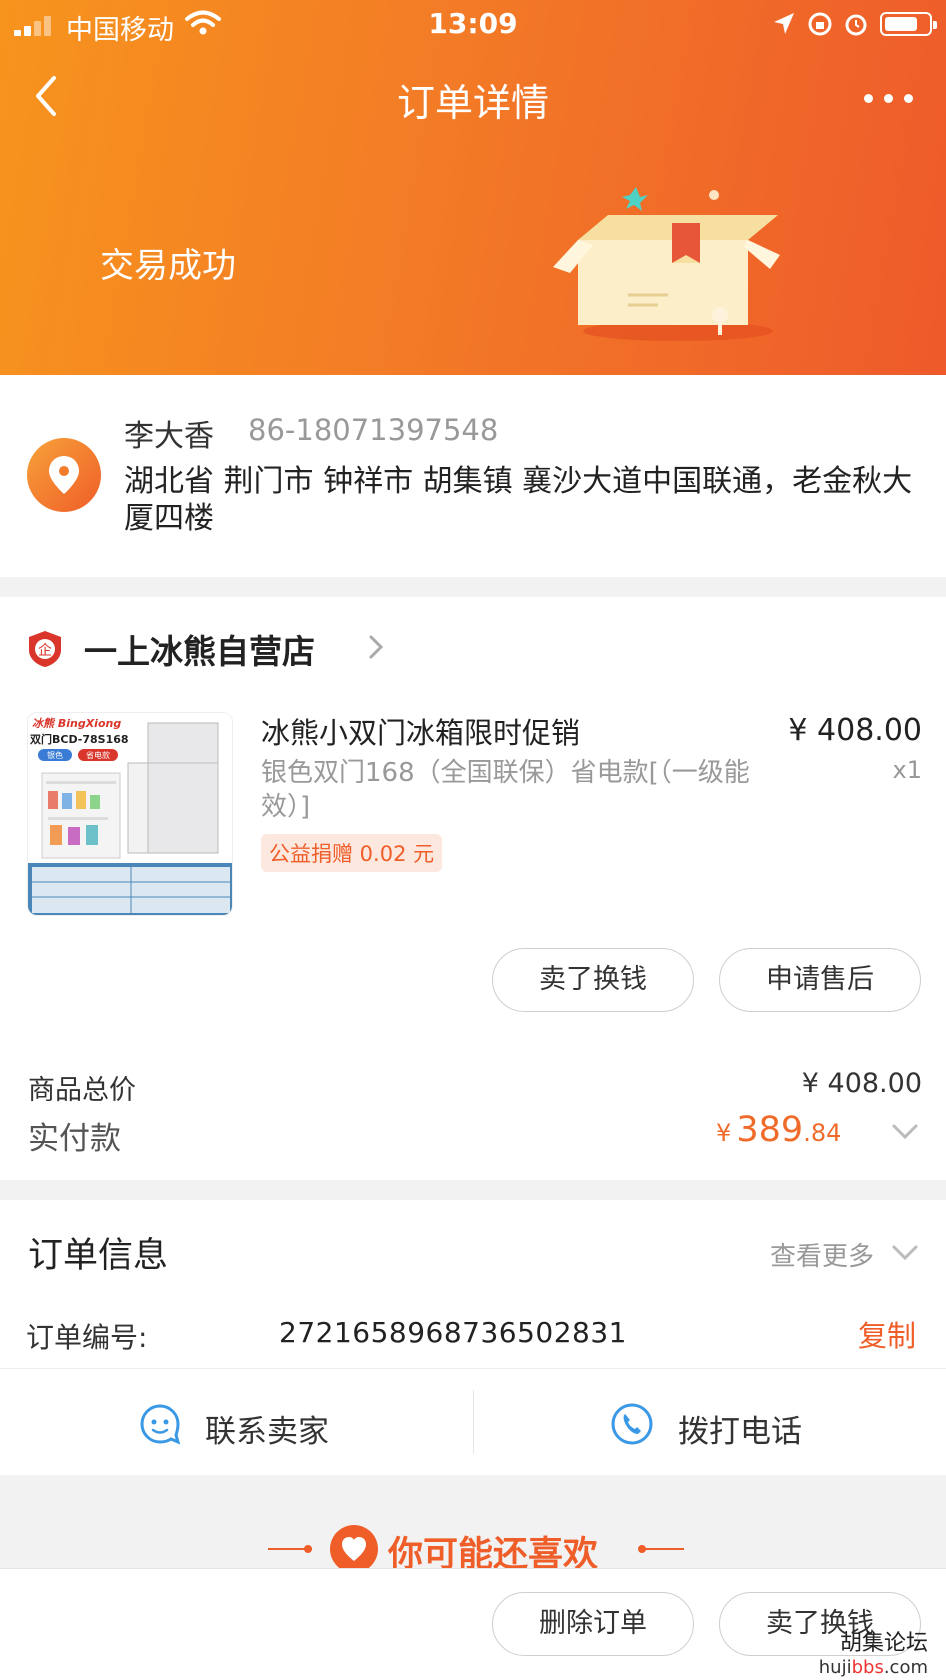 This screenshot has height=1680, width=946. I want to click on copy-order-number-button: 复制, so click(887, 1334).